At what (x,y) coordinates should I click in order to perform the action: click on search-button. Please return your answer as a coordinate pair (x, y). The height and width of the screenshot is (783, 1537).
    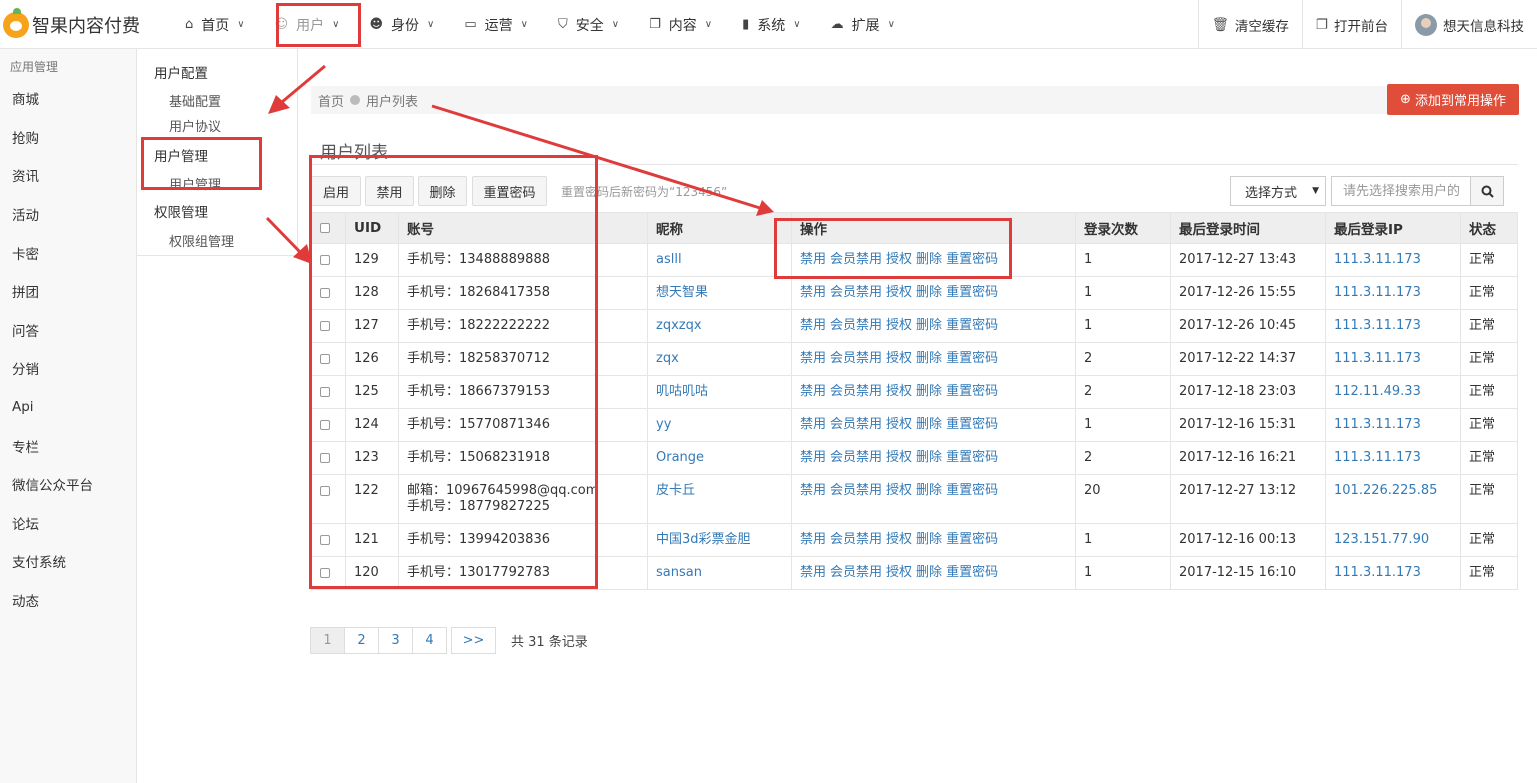
    Looking at the image, I should click on (1487, 191).